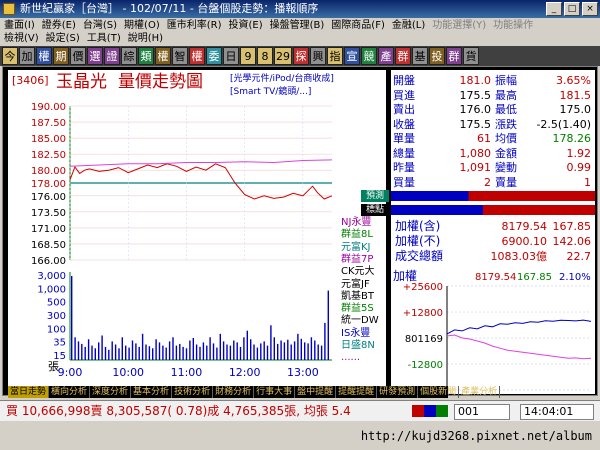 Image resolution: width=600 pixels, height=450 pixels. I want to click on toolbar-button-25: 投, so click(437, 56).